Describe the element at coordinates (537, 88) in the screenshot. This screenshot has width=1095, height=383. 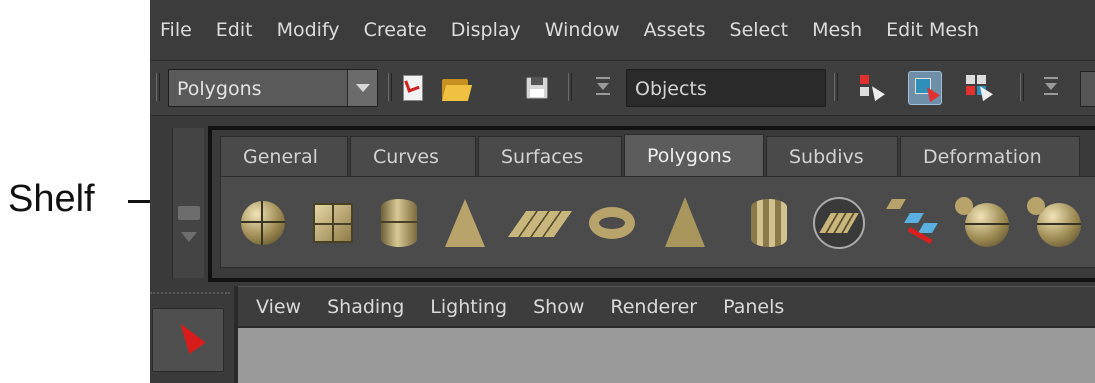
I see `save-scene-icon` at that location.